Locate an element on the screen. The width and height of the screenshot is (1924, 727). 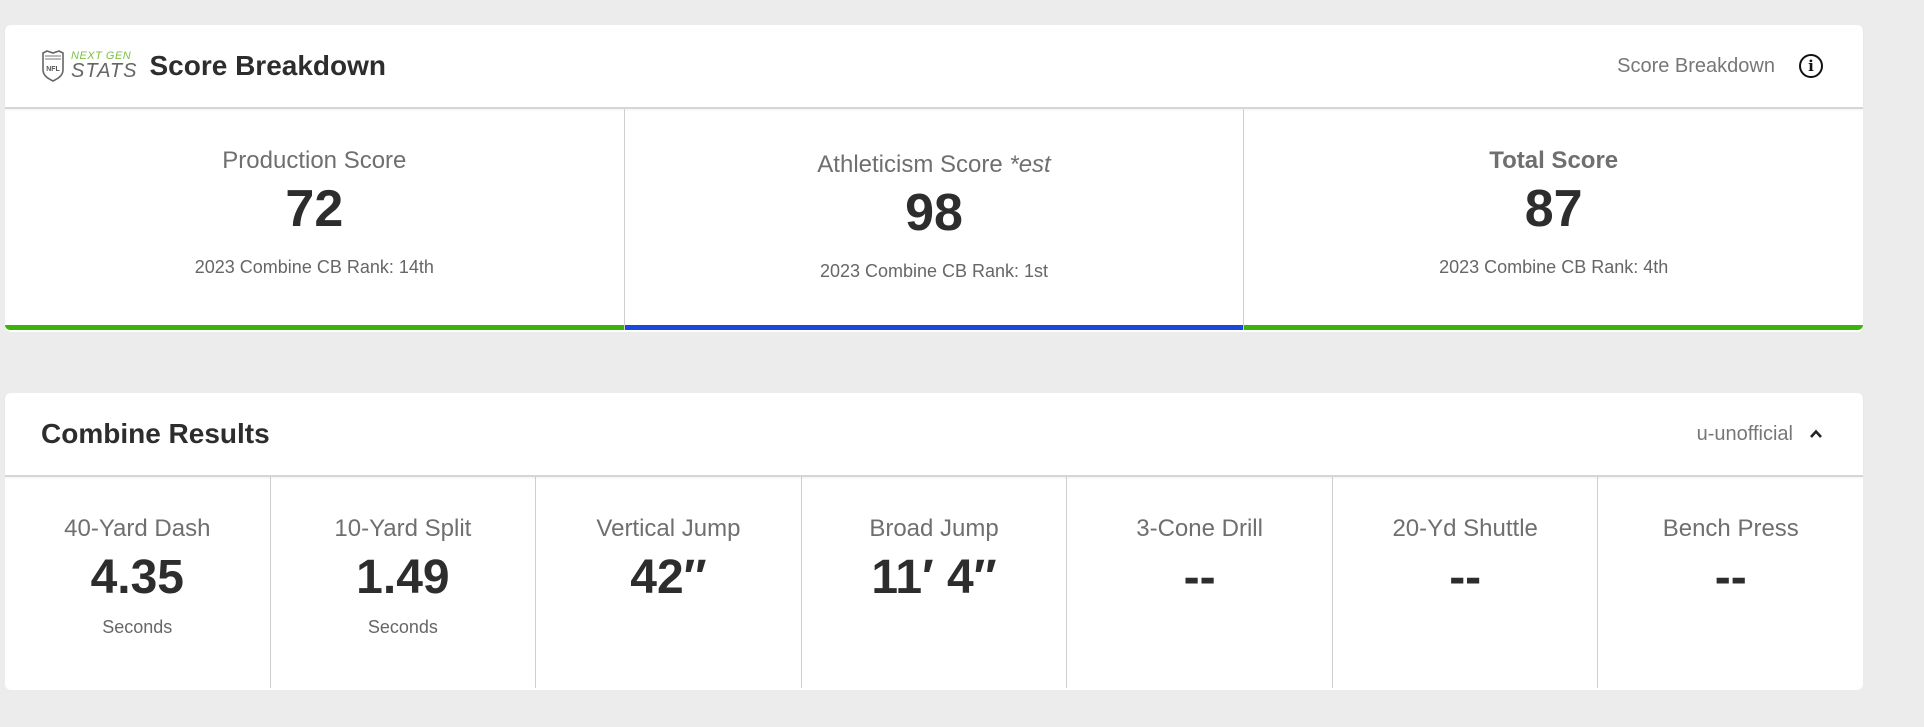
result-value: 11′ 4″ is located at coordinates (934, 577).